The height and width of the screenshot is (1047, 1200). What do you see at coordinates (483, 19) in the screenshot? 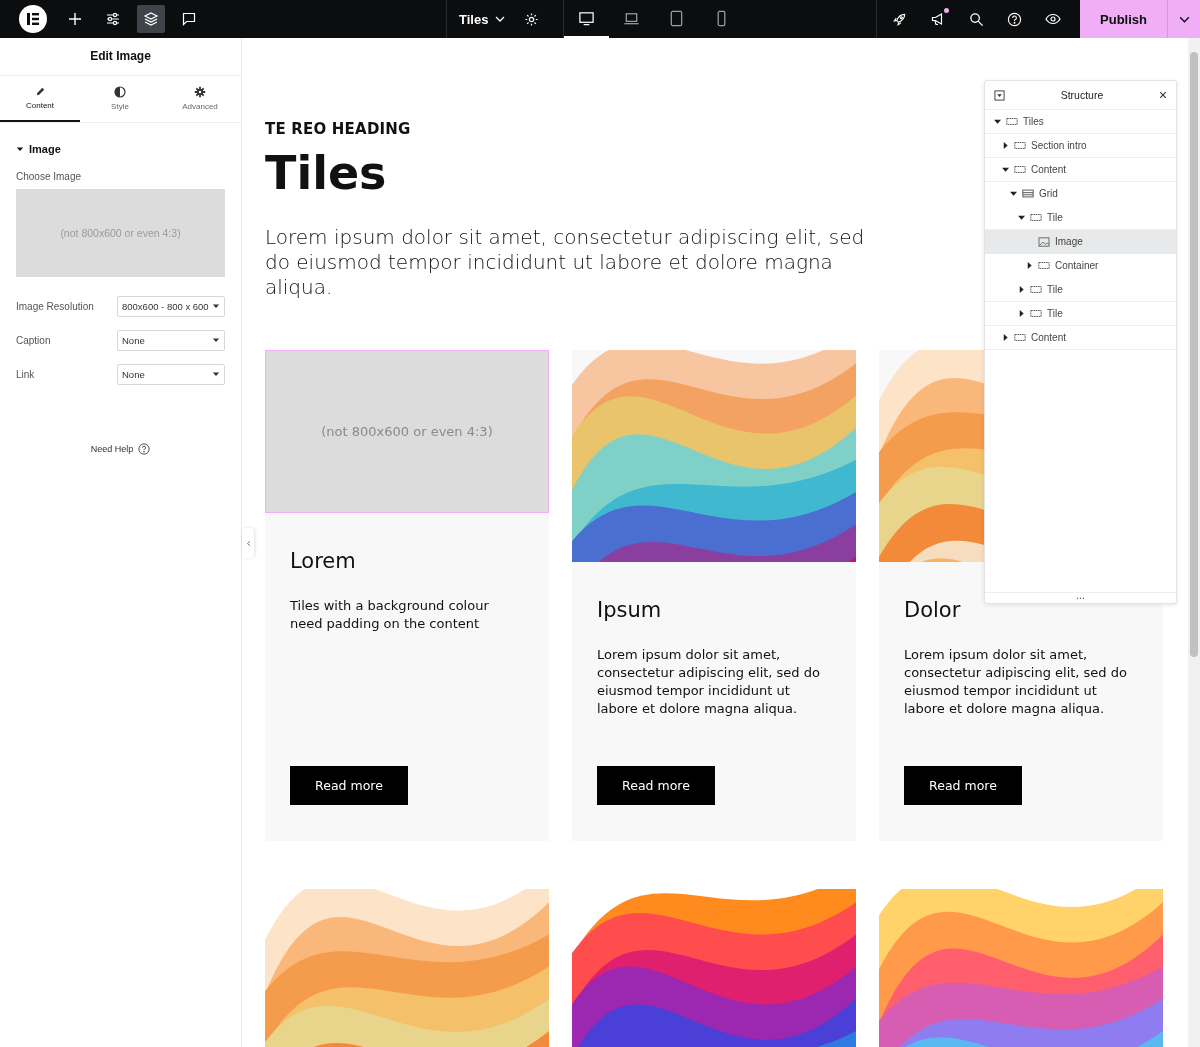
I see `page-title-dropdown: Tiles` at bounding box center [483, 19].